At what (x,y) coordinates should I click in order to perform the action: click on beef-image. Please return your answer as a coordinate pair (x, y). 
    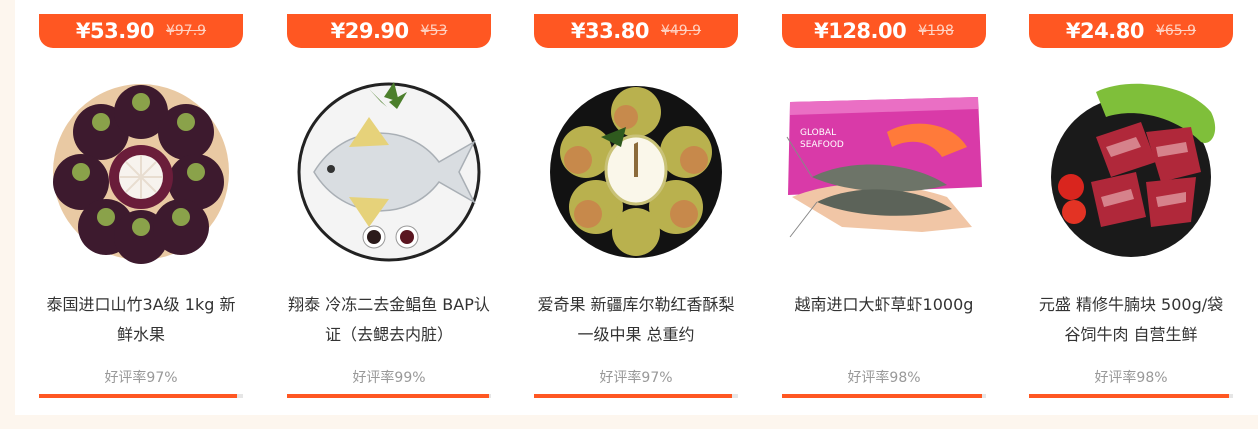
    Looking at the image, I should click on (1133, 170).